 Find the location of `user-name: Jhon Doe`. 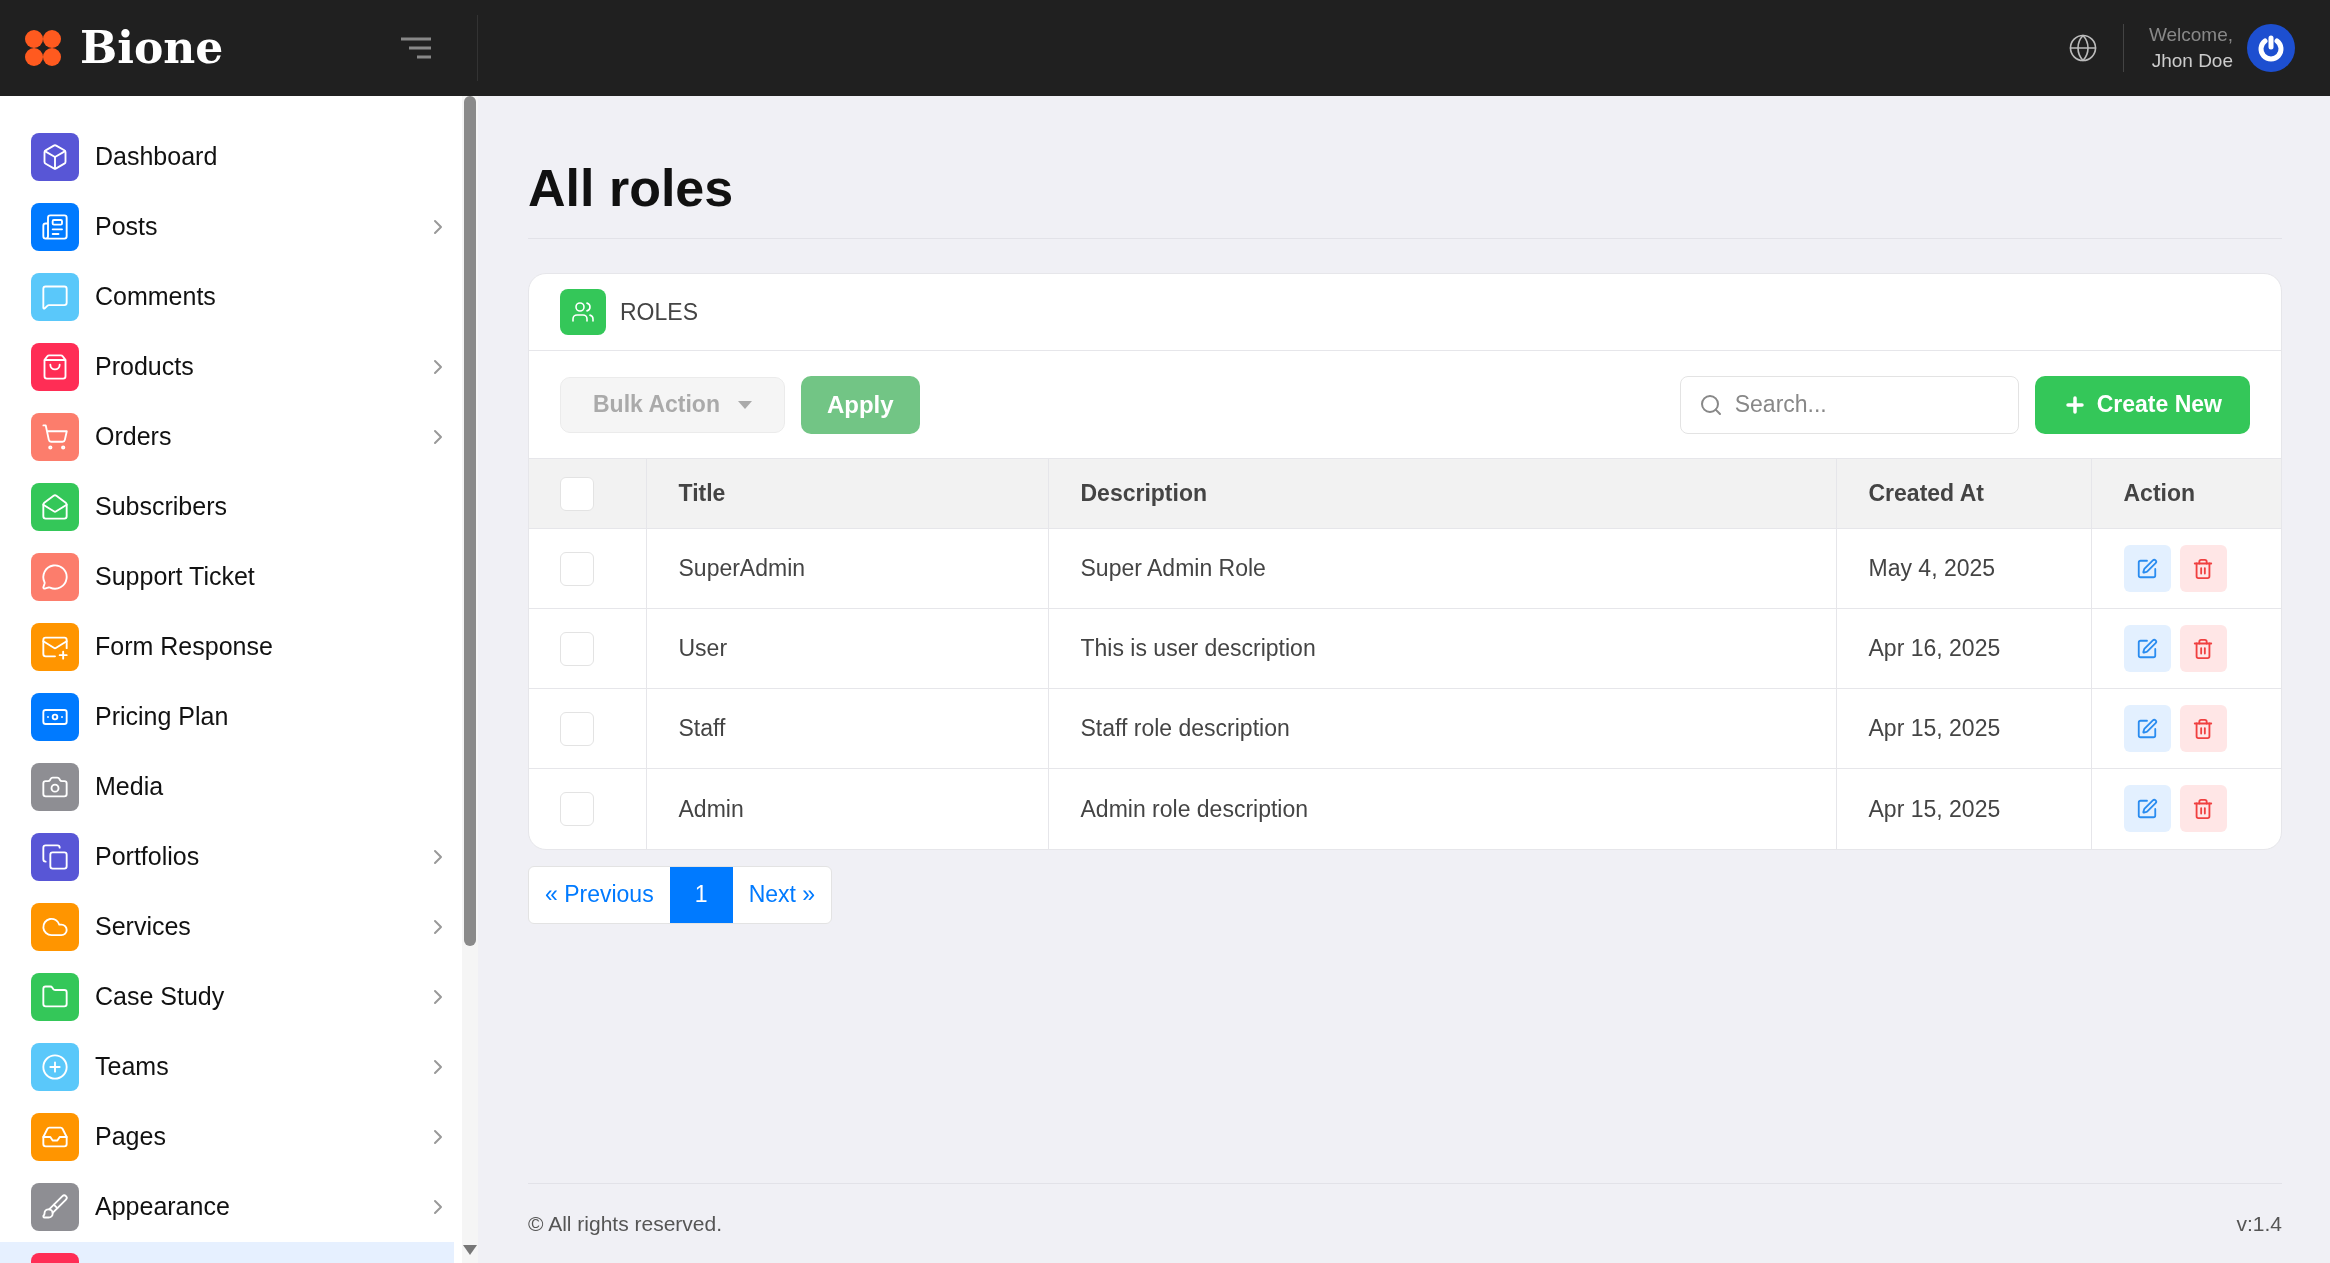

user-name: Jhon Doe is located at coordinates (2192, 61).